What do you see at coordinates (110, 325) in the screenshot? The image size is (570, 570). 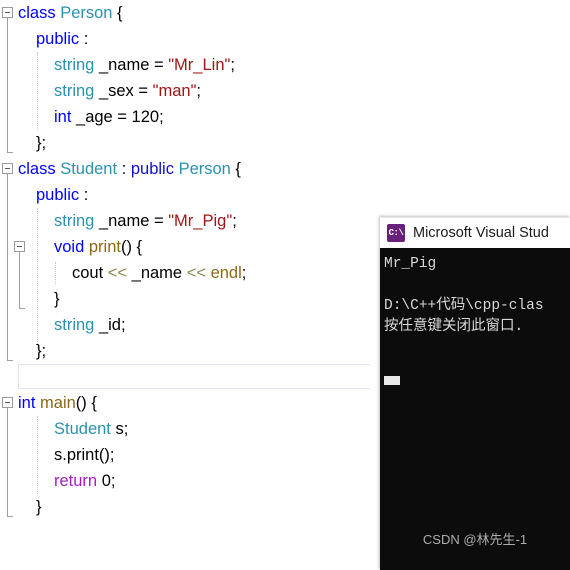 I see `code-token: _id;` at bounding box center [110, 325].